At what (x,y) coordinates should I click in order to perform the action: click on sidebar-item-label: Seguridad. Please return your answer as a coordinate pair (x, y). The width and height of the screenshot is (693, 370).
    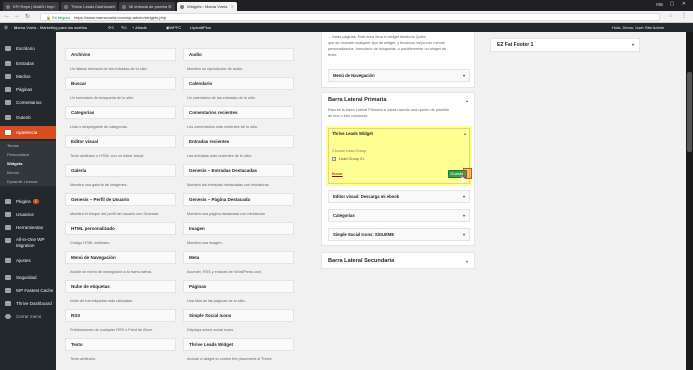
    Looking at the image, I should click on (26, 277).